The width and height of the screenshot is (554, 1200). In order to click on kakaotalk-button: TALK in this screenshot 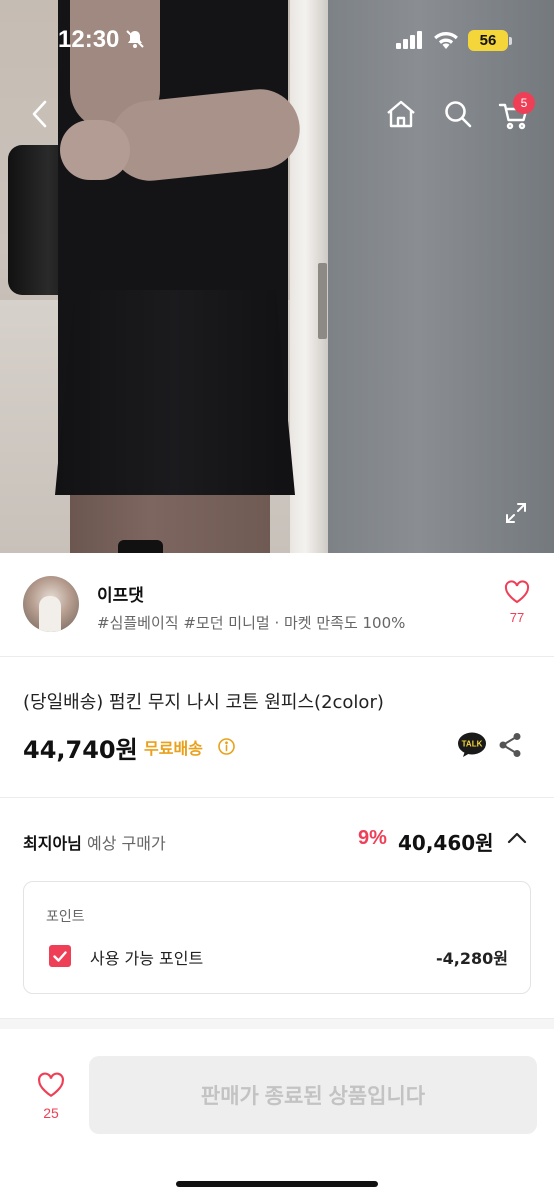, I will do `click(472, 745)`.